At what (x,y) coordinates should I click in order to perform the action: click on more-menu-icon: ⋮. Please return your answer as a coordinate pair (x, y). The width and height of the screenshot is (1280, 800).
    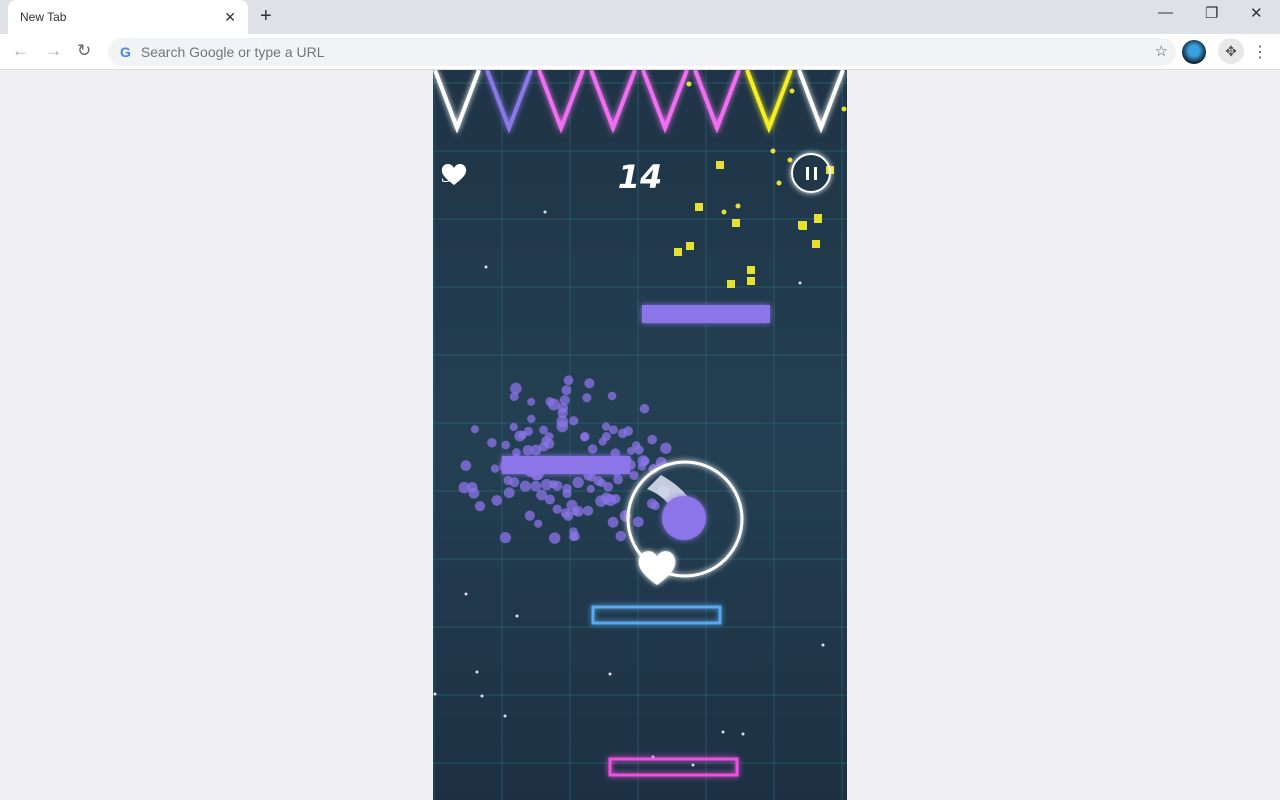
    Looking at the image, I should click on (1260, 52).